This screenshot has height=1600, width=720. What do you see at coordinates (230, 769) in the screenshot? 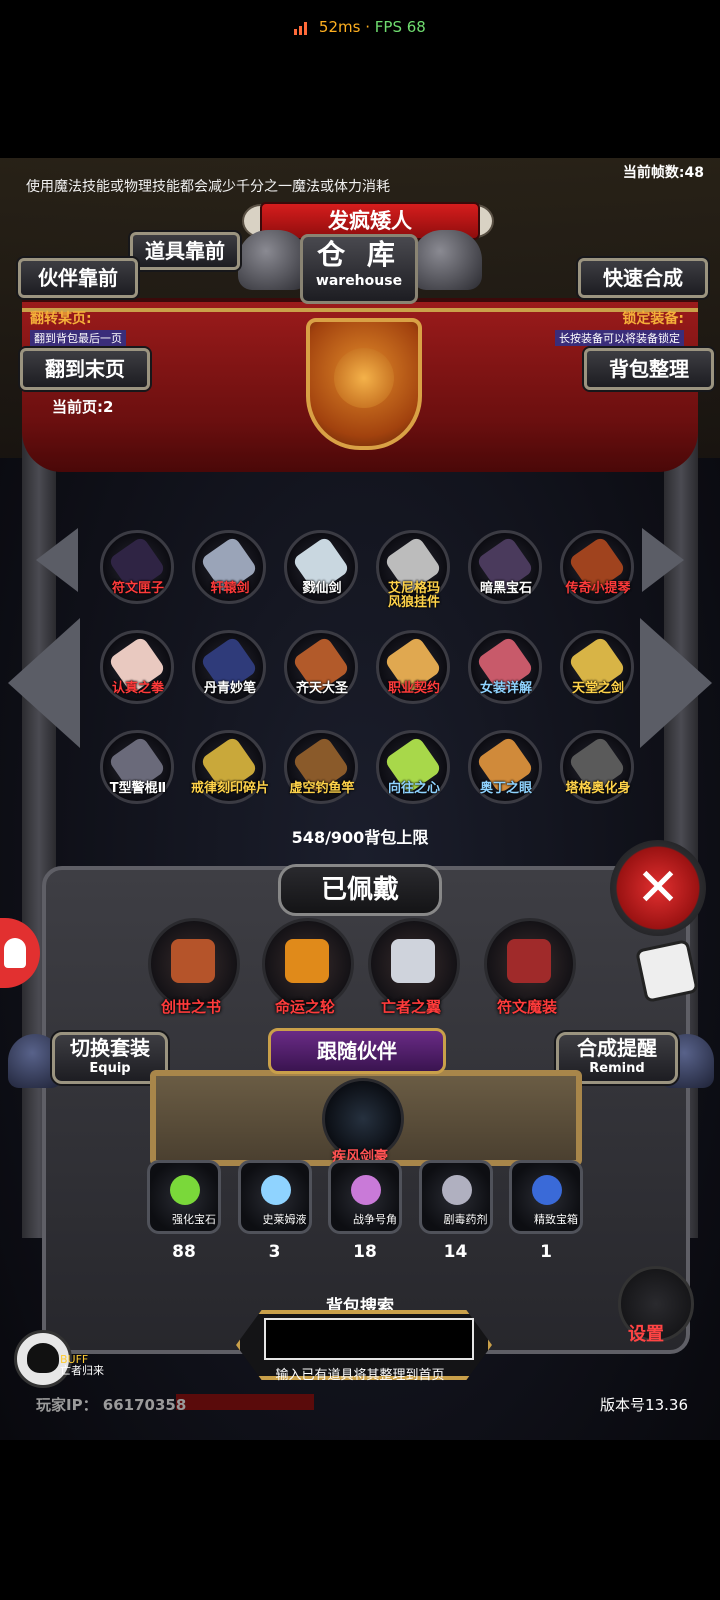
I see `inventory-slot: 戒律刻印碎片` at bounding box center [230, 769].